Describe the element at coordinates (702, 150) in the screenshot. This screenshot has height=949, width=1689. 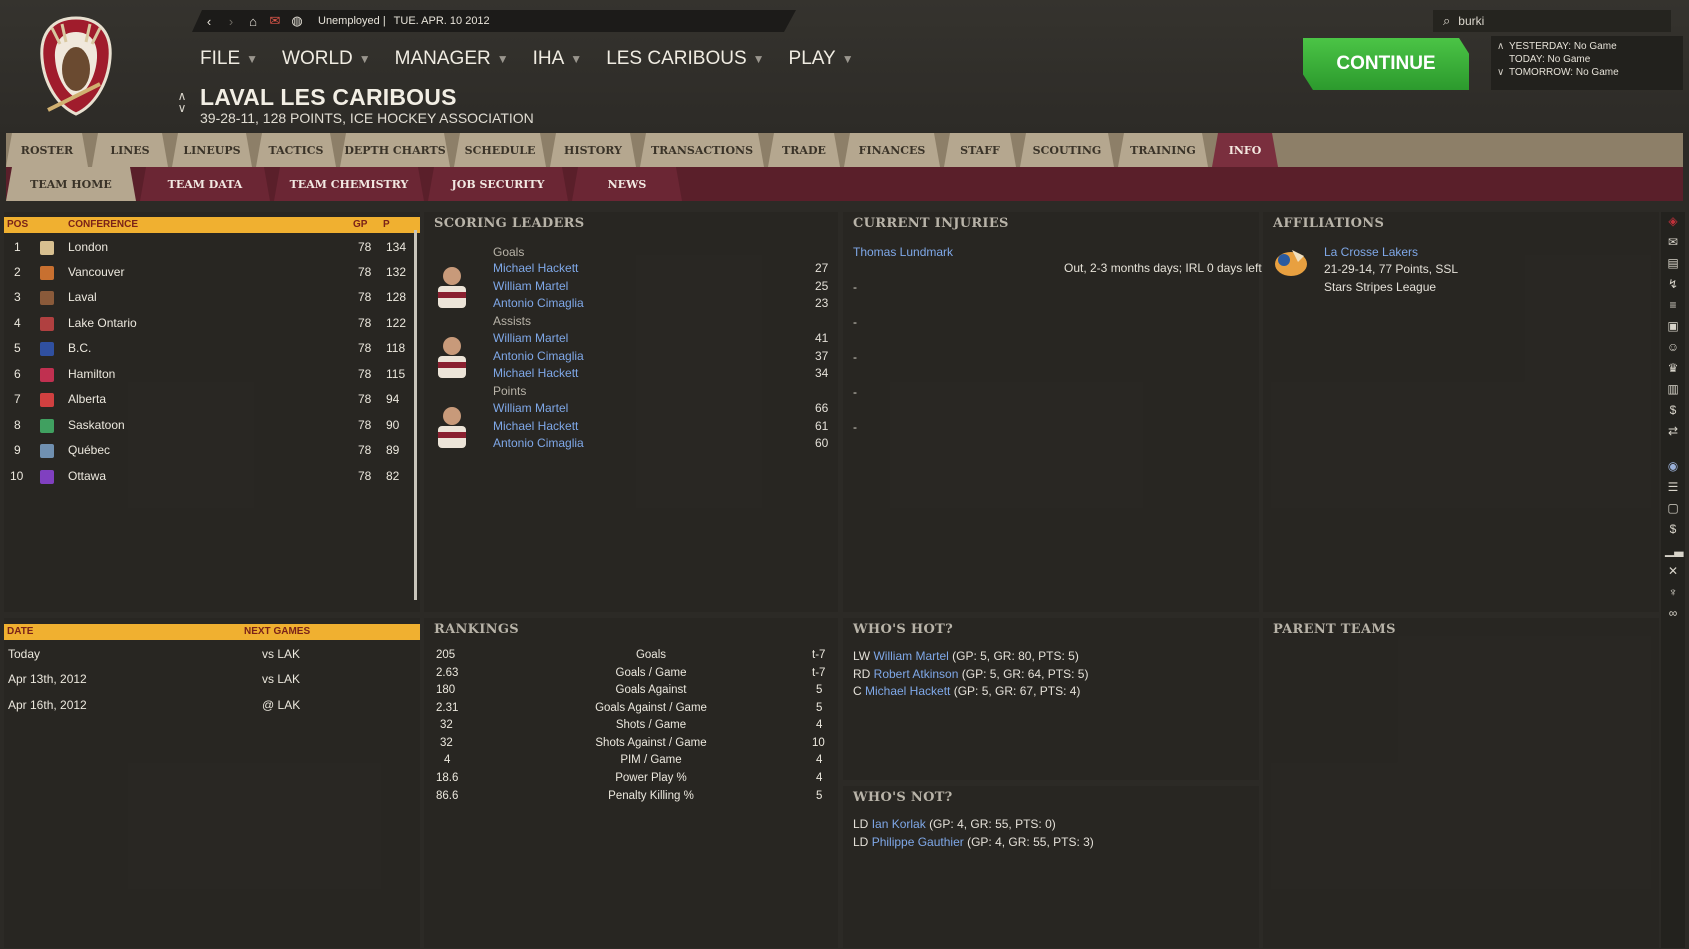
I see `tab-transactions: TRANSACTIONS` at that location.